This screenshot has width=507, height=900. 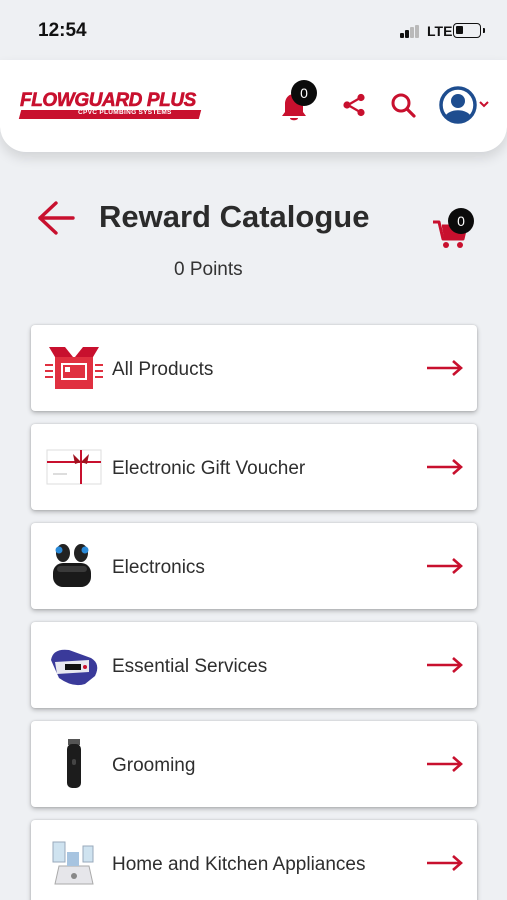 I want to click on back-arrow-icon, so click(x=56, y=218).